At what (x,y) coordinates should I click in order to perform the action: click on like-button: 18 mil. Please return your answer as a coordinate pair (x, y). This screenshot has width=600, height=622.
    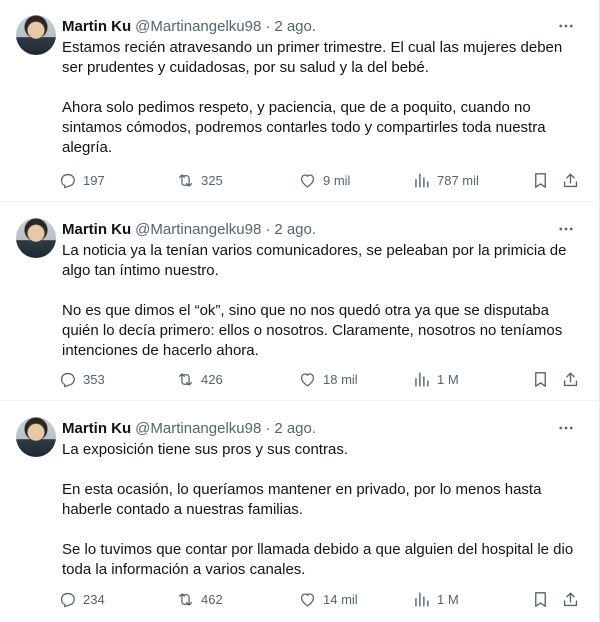
    Looking at the image, I should click on (328, 379).